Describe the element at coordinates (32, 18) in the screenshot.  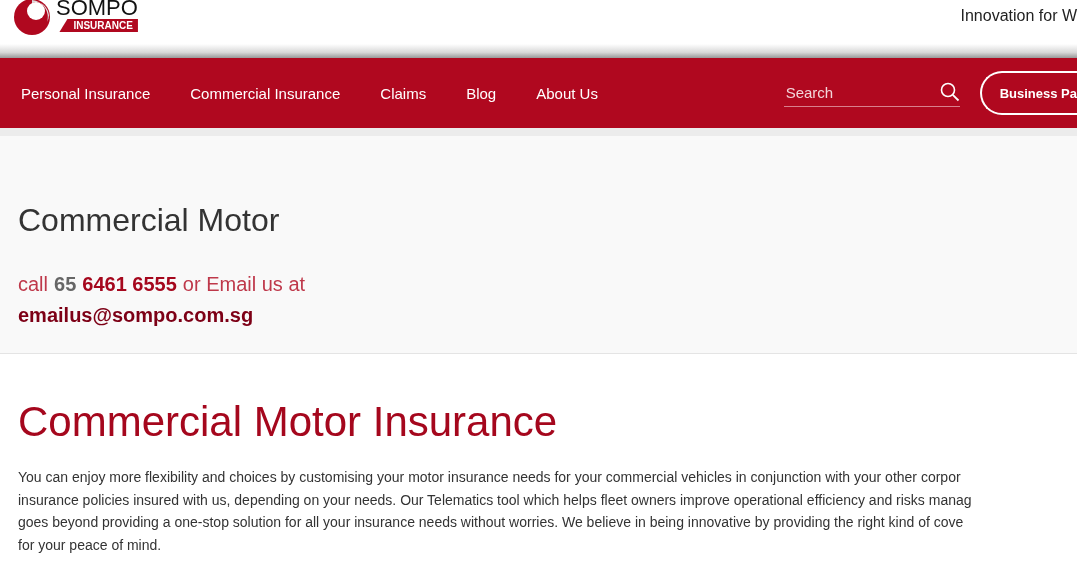
I see `logo-icon` at that location.